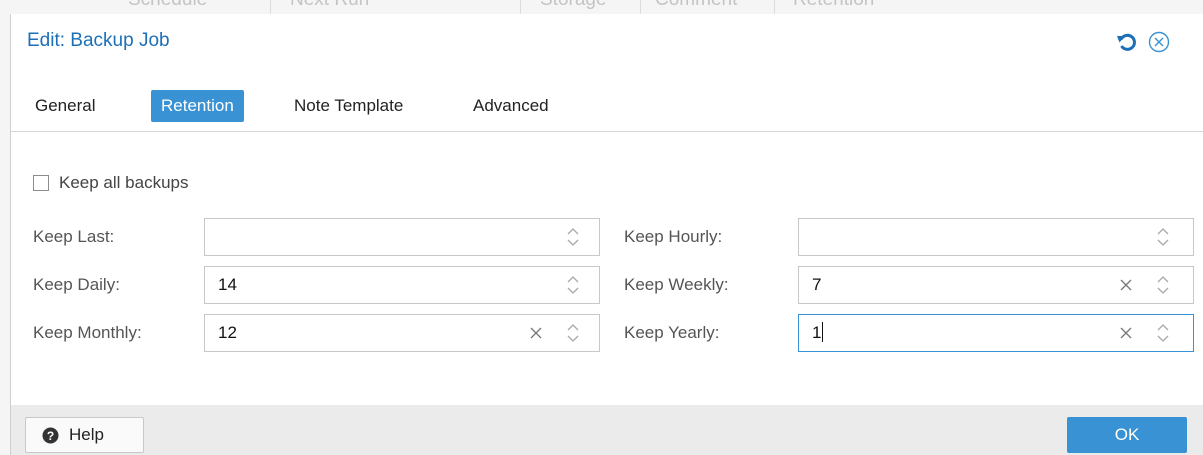  What do you see at coordinates (402, 237) in the screenshot?
I see `keep-last-field` at bounding box center [402, 237].